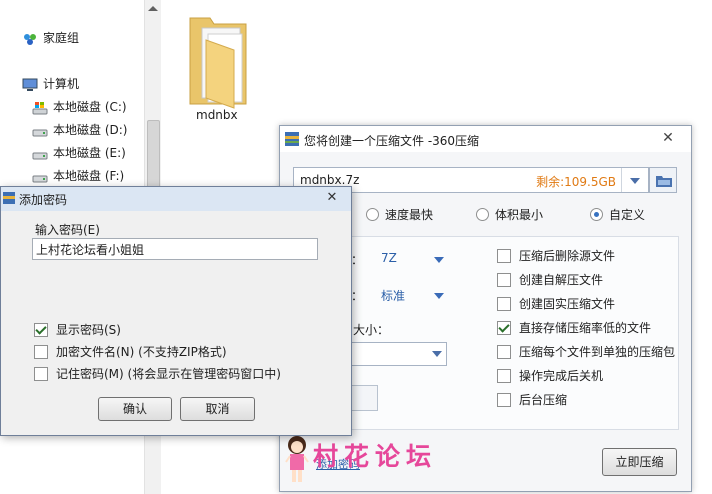  I want to click on separate-archives-checkbox: 压缩每个文件到单独的压缩包, so click(586, 352).